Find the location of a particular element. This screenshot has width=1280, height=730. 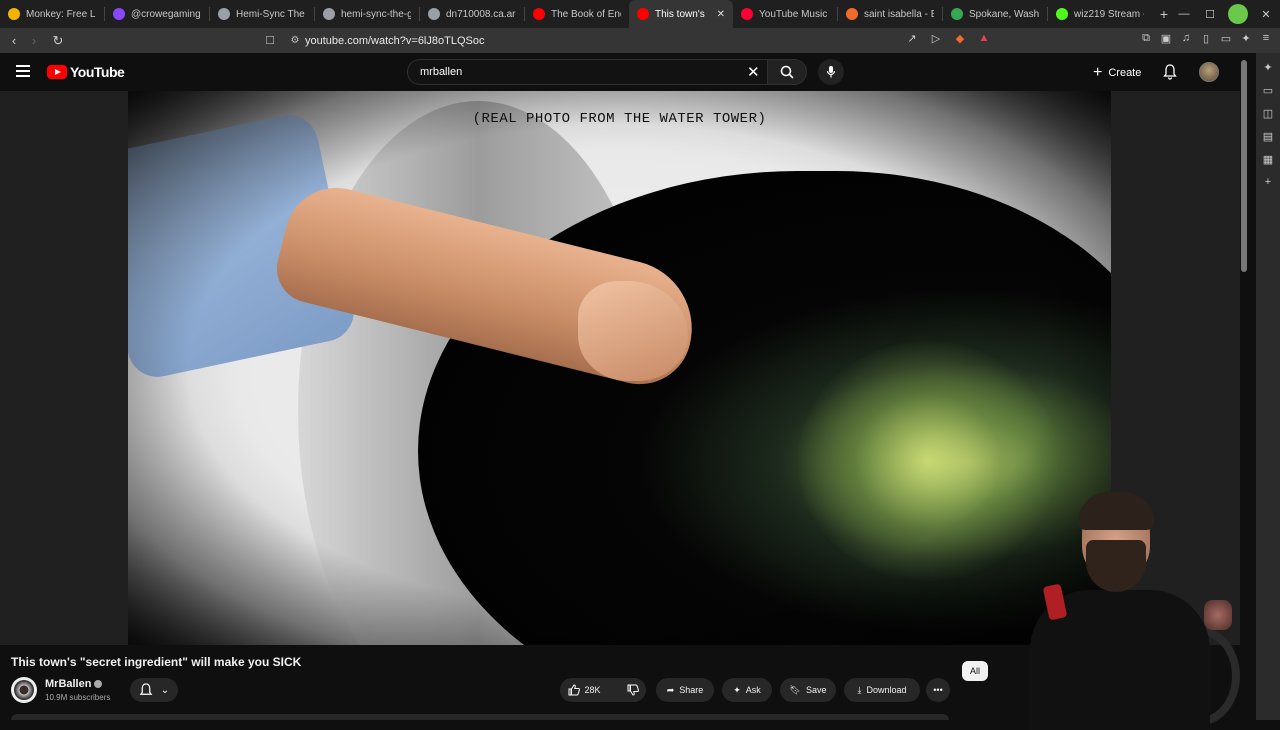

thumbs-down-icon is located at coordinates (633, 690).